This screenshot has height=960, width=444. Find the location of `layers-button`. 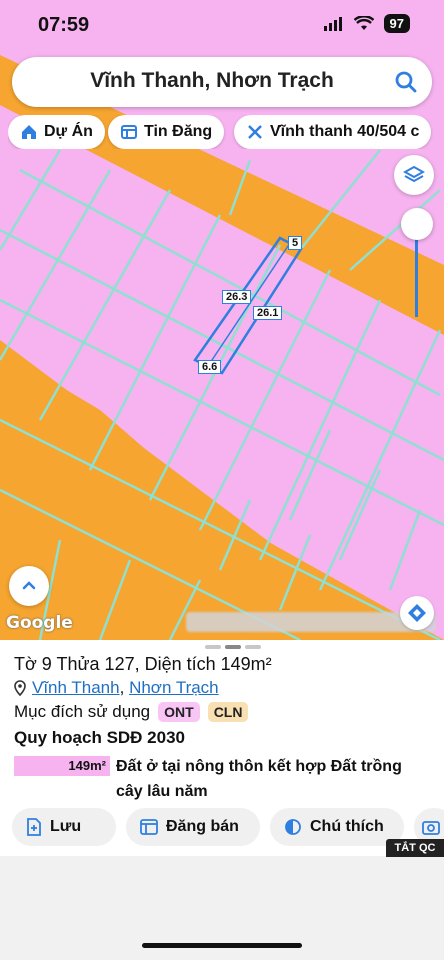

layers-button is located at coordinates (414, 175).